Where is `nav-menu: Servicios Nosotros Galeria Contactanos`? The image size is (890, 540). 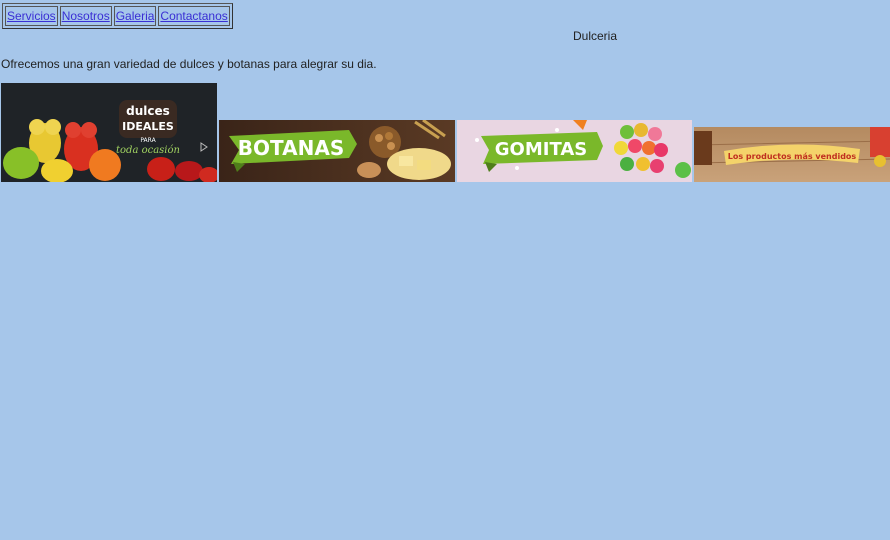
nav-menu: Servicios Nosotros Galeria Contactanos is located at coordinates (117, 16).